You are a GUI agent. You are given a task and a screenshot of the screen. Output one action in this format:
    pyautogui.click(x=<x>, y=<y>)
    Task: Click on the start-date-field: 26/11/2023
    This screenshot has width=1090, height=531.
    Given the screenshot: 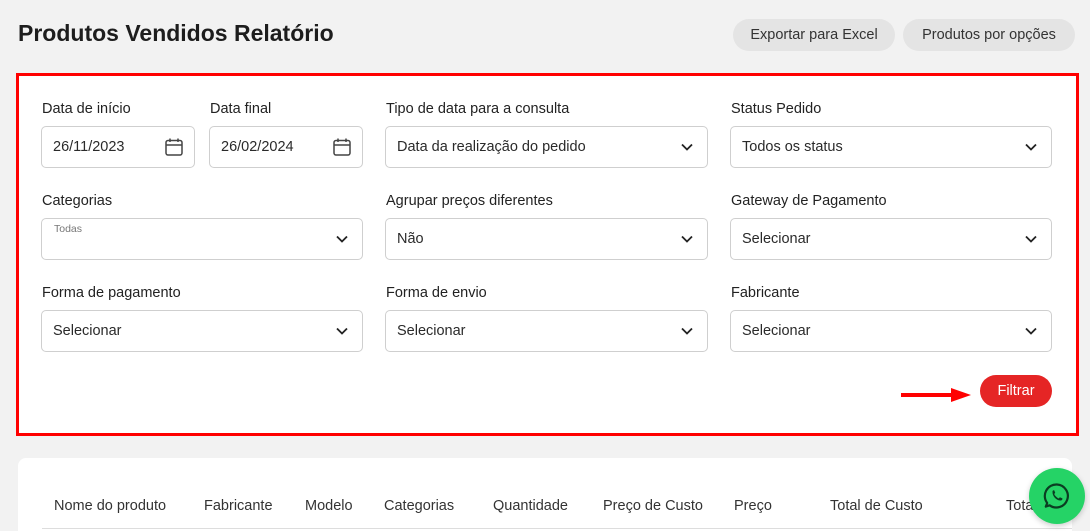 What is the action you would take?
    pyautogui.click(x=118, y=147)
    